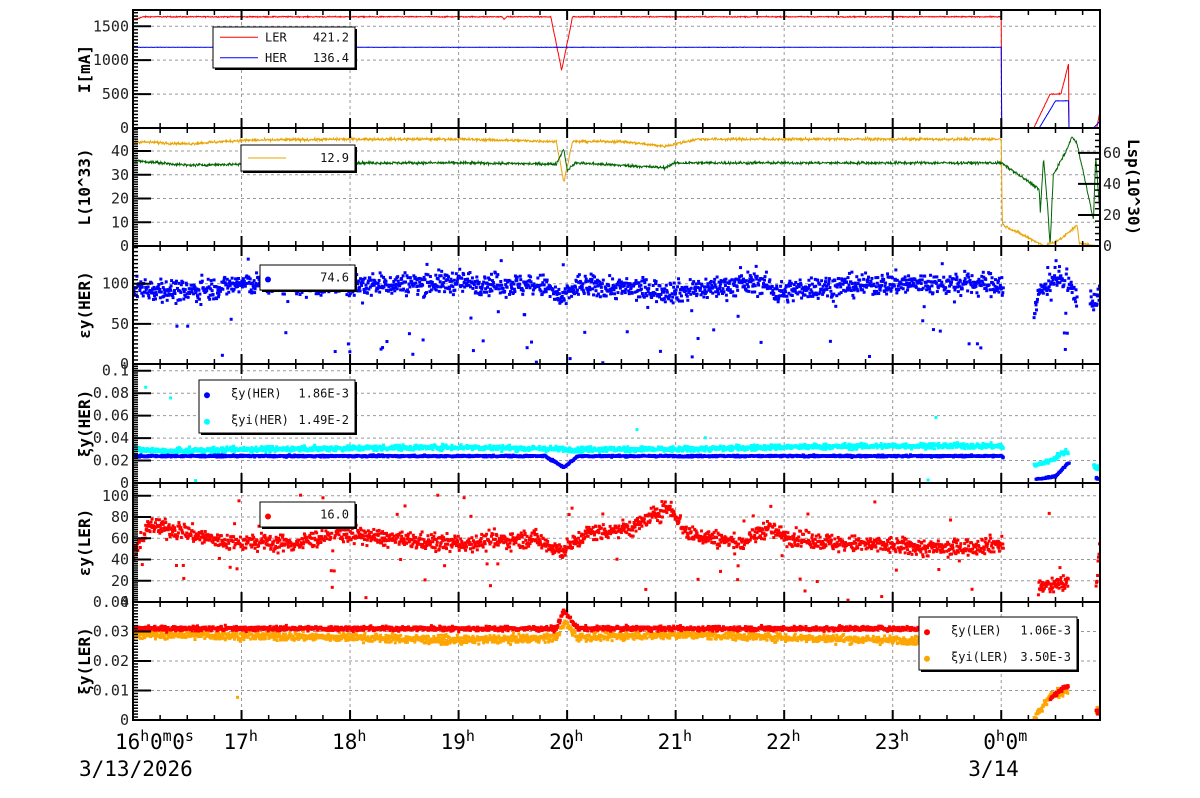 The width and height of the screenshot is (1200, 798). I want to click on panel-frame, so click(616, 305).